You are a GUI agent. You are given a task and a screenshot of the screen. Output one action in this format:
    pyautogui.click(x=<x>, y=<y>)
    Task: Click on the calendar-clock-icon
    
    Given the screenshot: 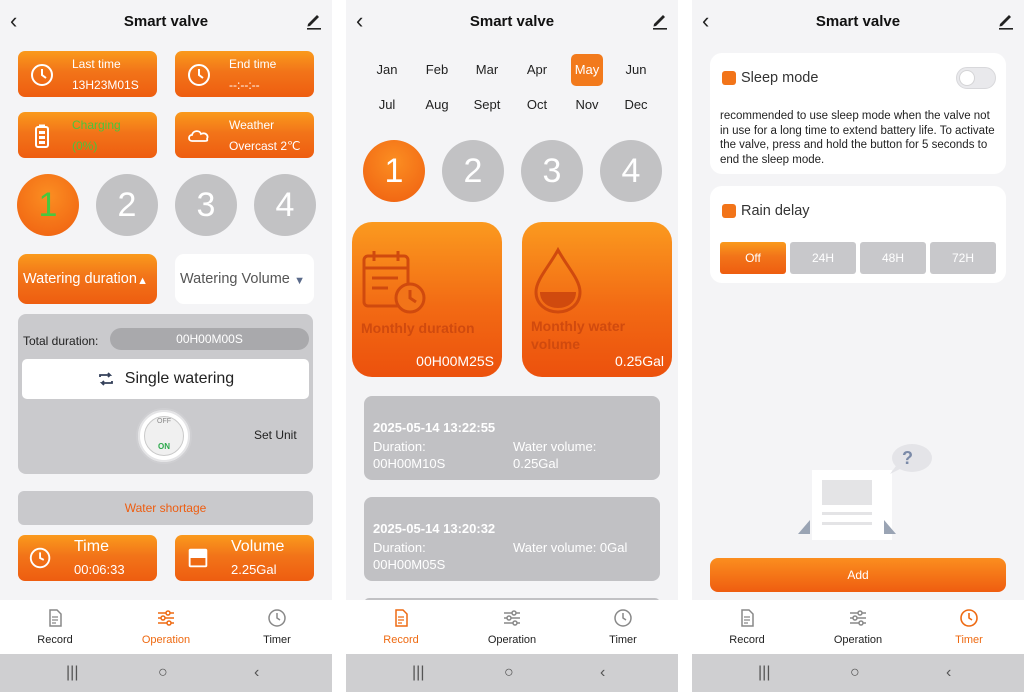 What is the action you would take?
    pyautogui.click(x=394, y=282)
    